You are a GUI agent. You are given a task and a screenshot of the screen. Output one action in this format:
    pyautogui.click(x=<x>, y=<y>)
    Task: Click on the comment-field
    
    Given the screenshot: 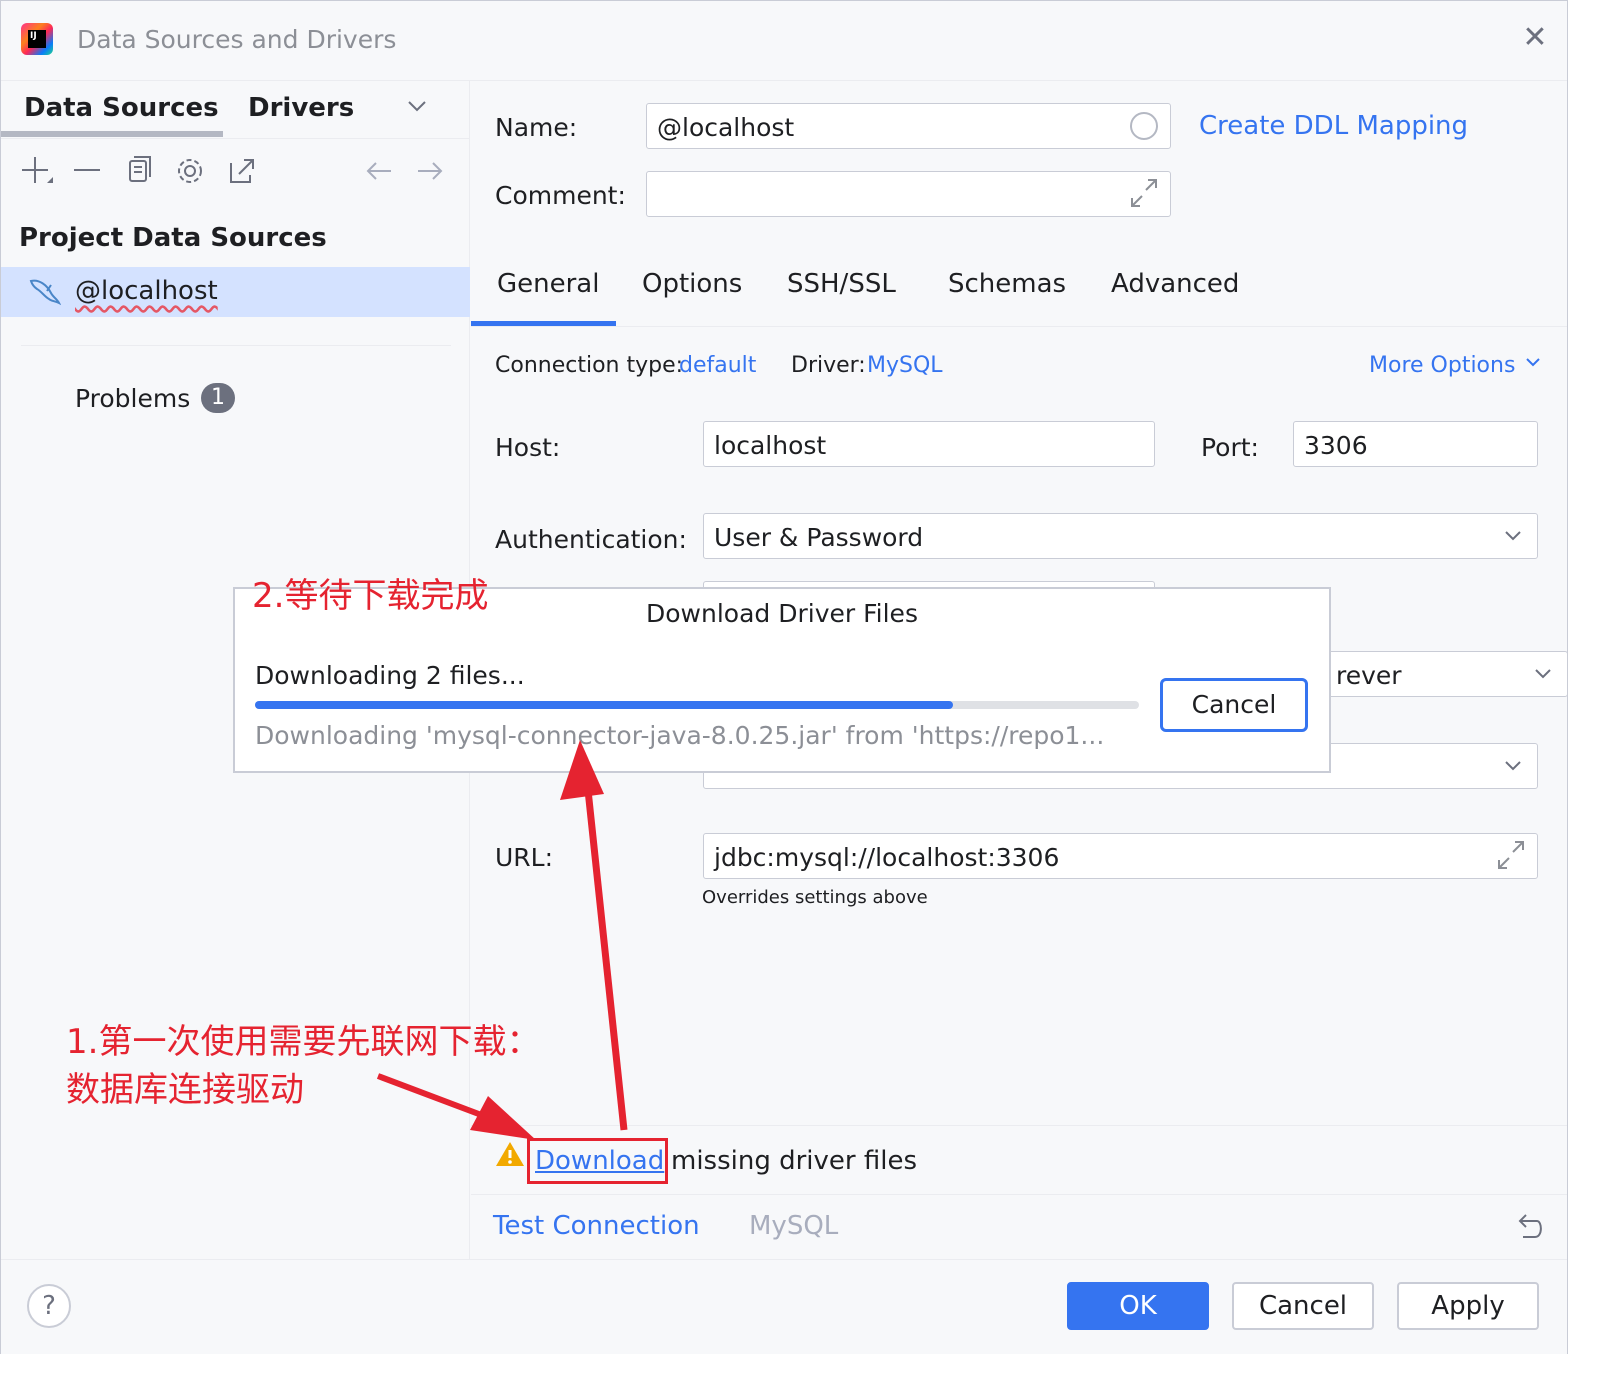 What is the action you would take?
    pyautogui.click(x=908, y=194)
    